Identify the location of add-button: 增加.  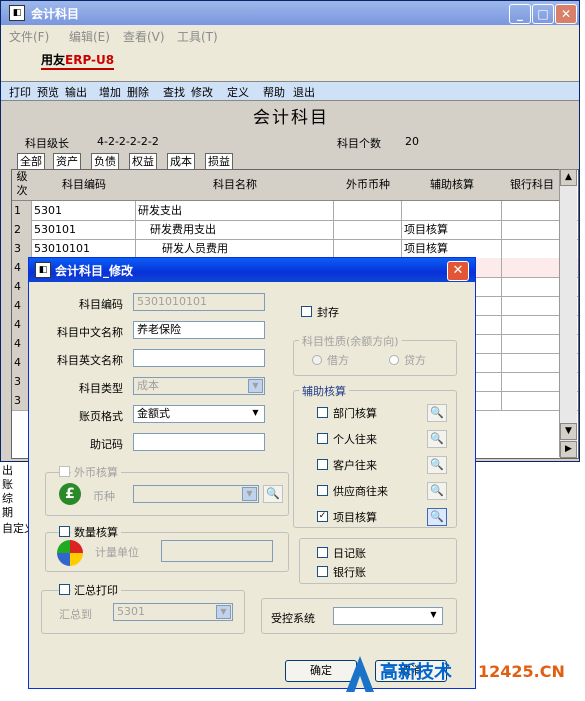
(110, 92).